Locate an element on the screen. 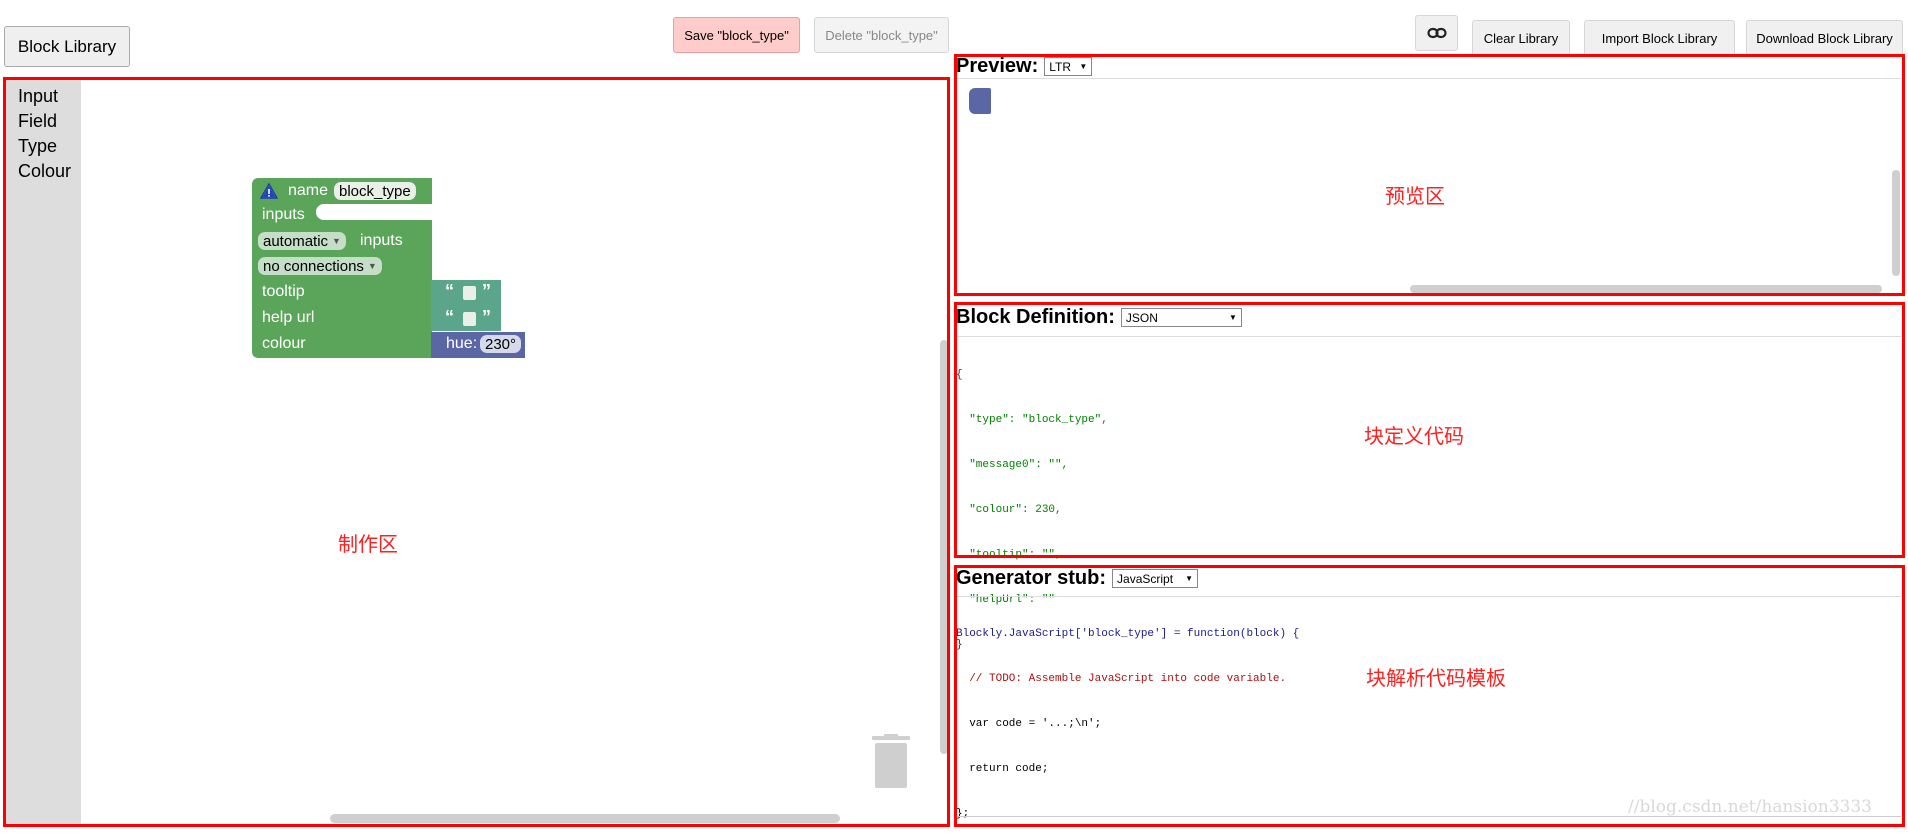 This screenshot has height=837, width=1908. link-button is located at coordinates (1436, 33).